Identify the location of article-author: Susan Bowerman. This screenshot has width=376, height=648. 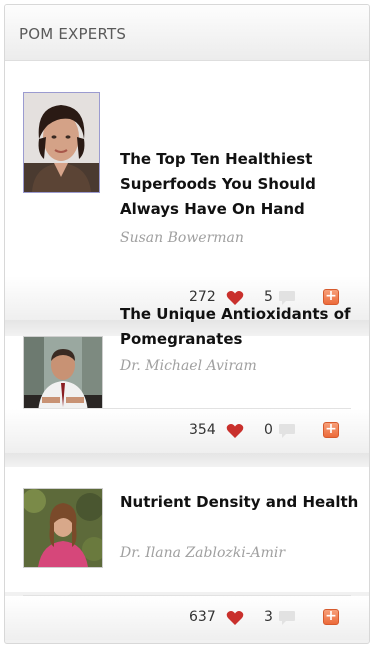
(182, 238).